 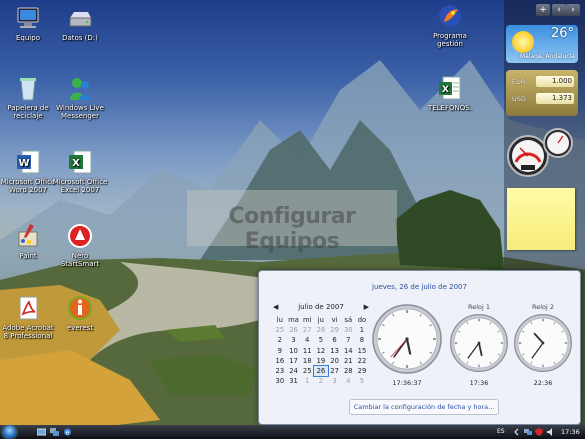 I want to click on calendar-day: 18, so click(x=307, y=361).